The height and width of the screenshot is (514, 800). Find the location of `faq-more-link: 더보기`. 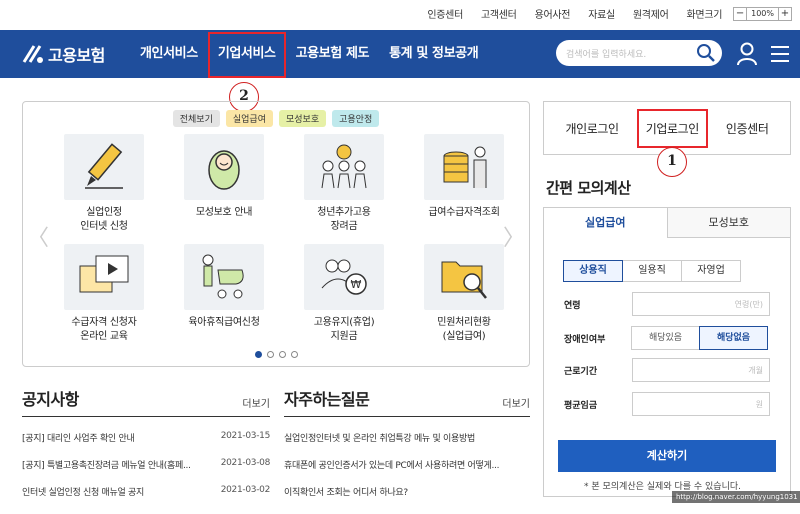

faq-more-link: 더보기 is located at coordinates (516, 402).